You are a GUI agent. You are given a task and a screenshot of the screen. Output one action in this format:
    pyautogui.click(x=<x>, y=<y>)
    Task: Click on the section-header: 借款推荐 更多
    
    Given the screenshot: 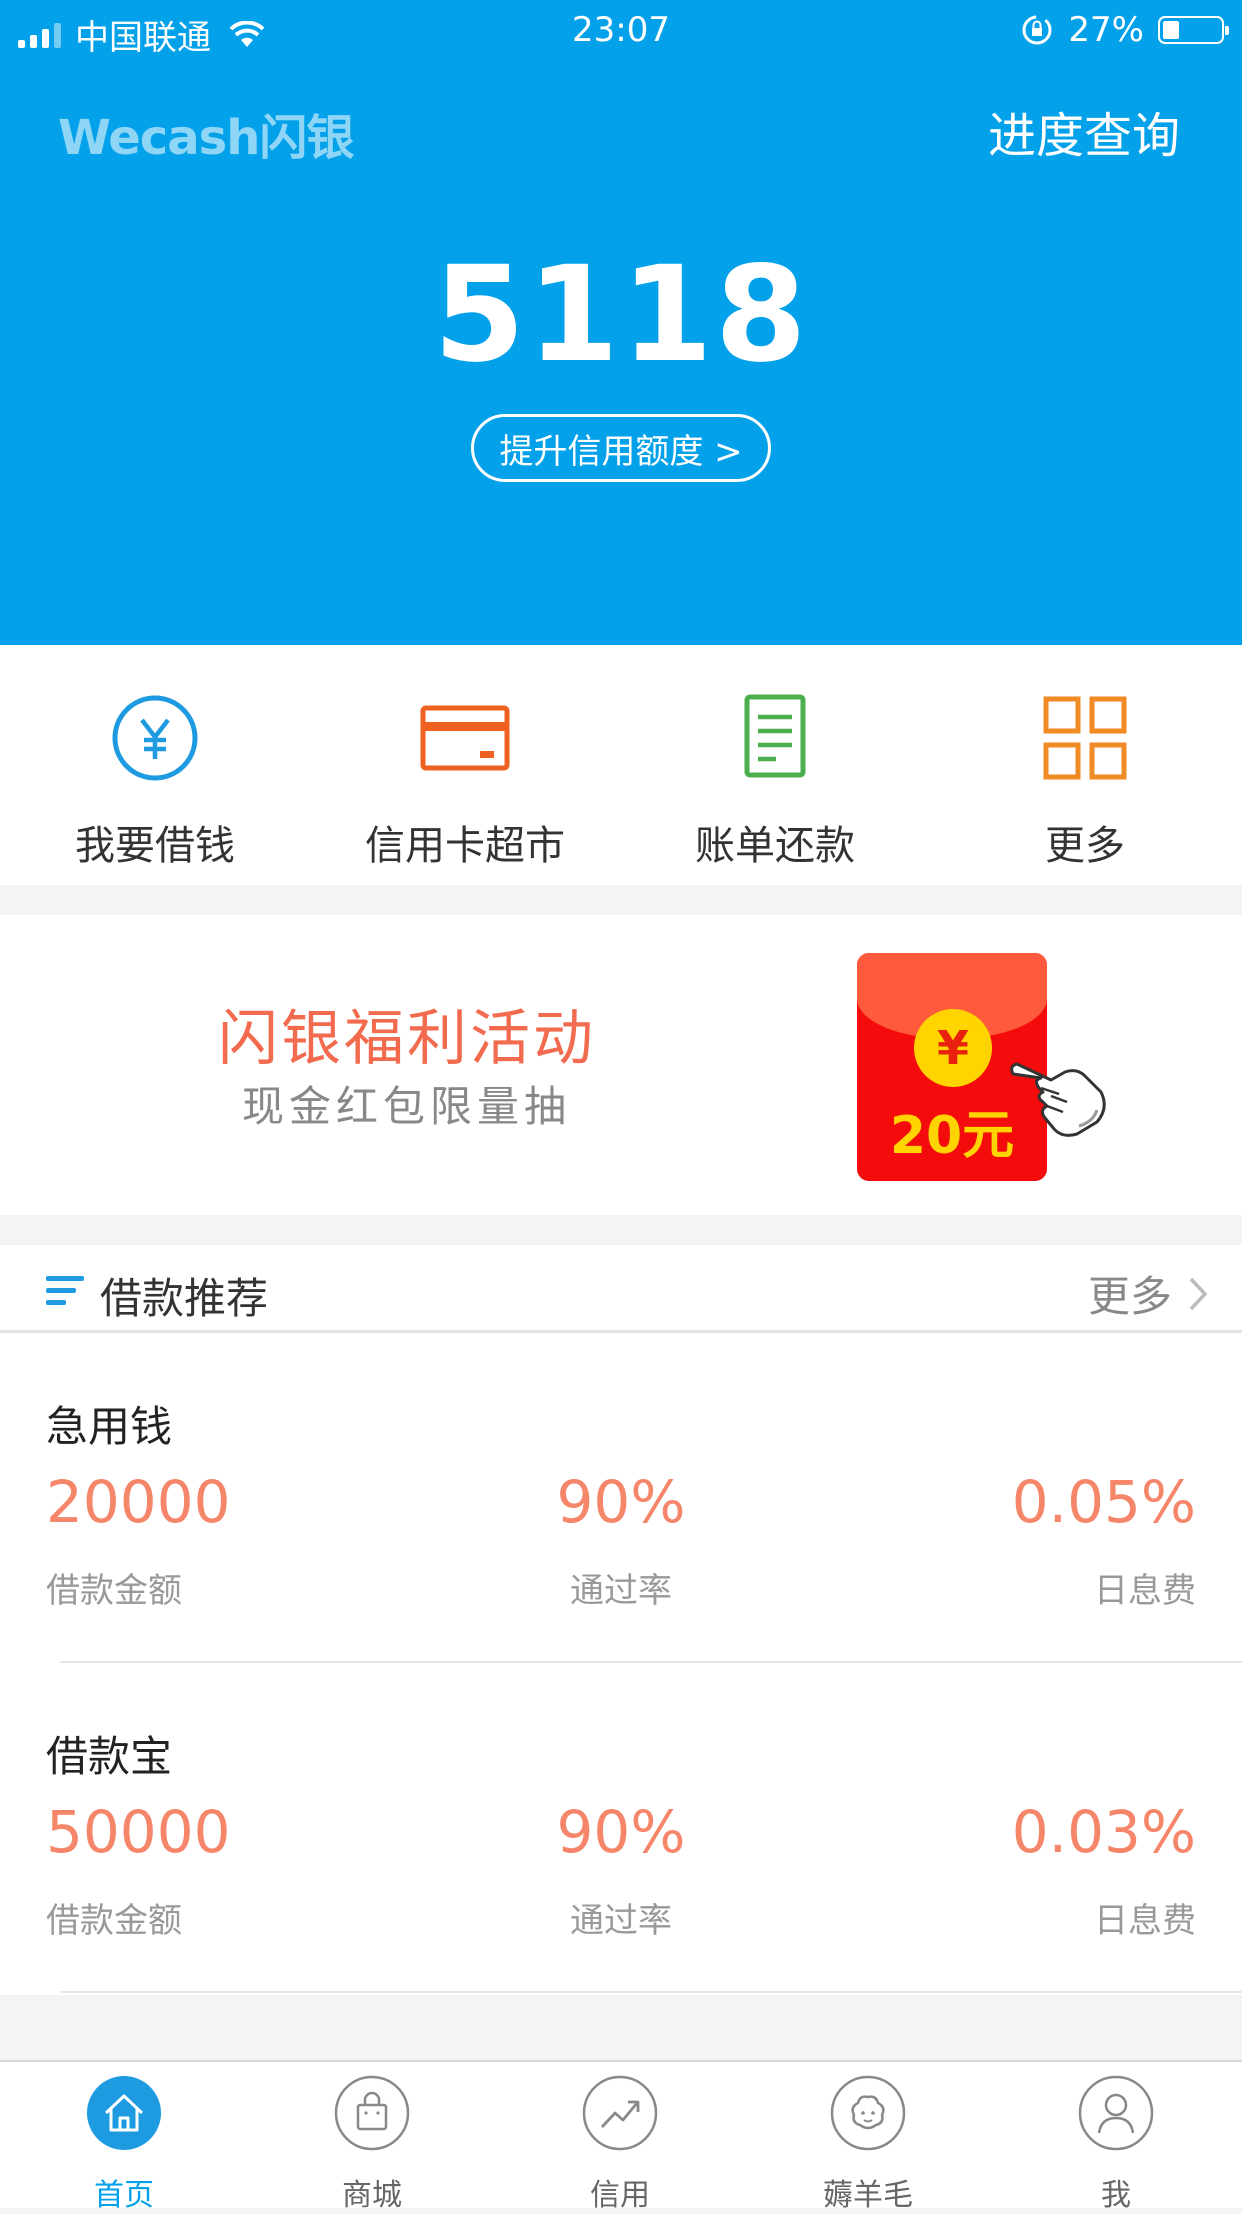 What is the action you would take?
    pyautogui.click(x=621, y=1289)
    